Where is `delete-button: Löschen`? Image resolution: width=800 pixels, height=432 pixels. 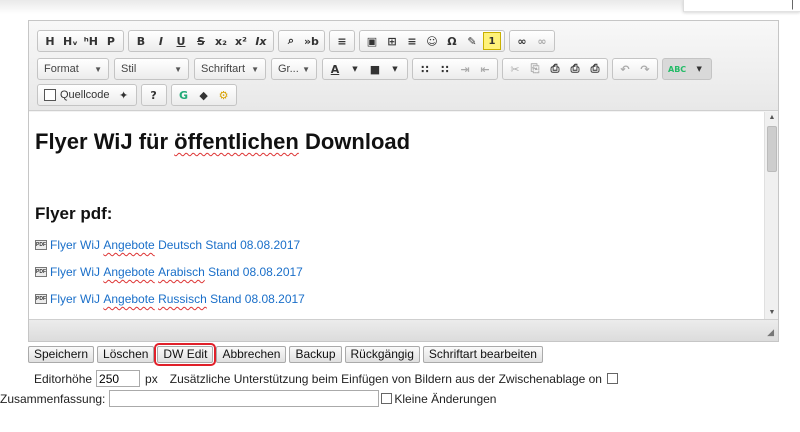 delete-button: Löschen is located at coordinates (126, 354).